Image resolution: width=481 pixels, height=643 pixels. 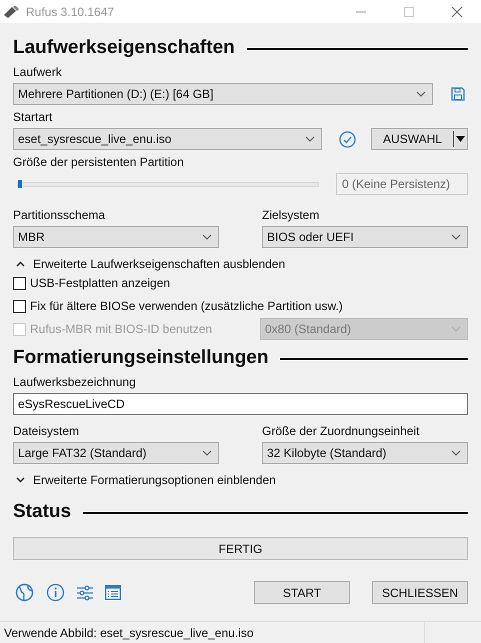 I want to click on usb-drive-icon, so click(x=11, y=12).